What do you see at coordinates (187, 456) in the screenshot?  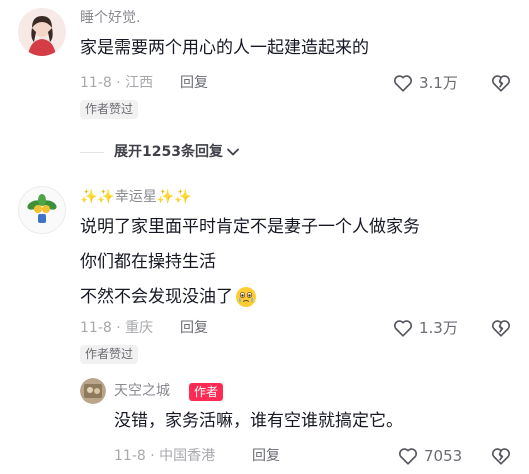 I see `reply-location: 中国香港` at bounding box center [187, 456].